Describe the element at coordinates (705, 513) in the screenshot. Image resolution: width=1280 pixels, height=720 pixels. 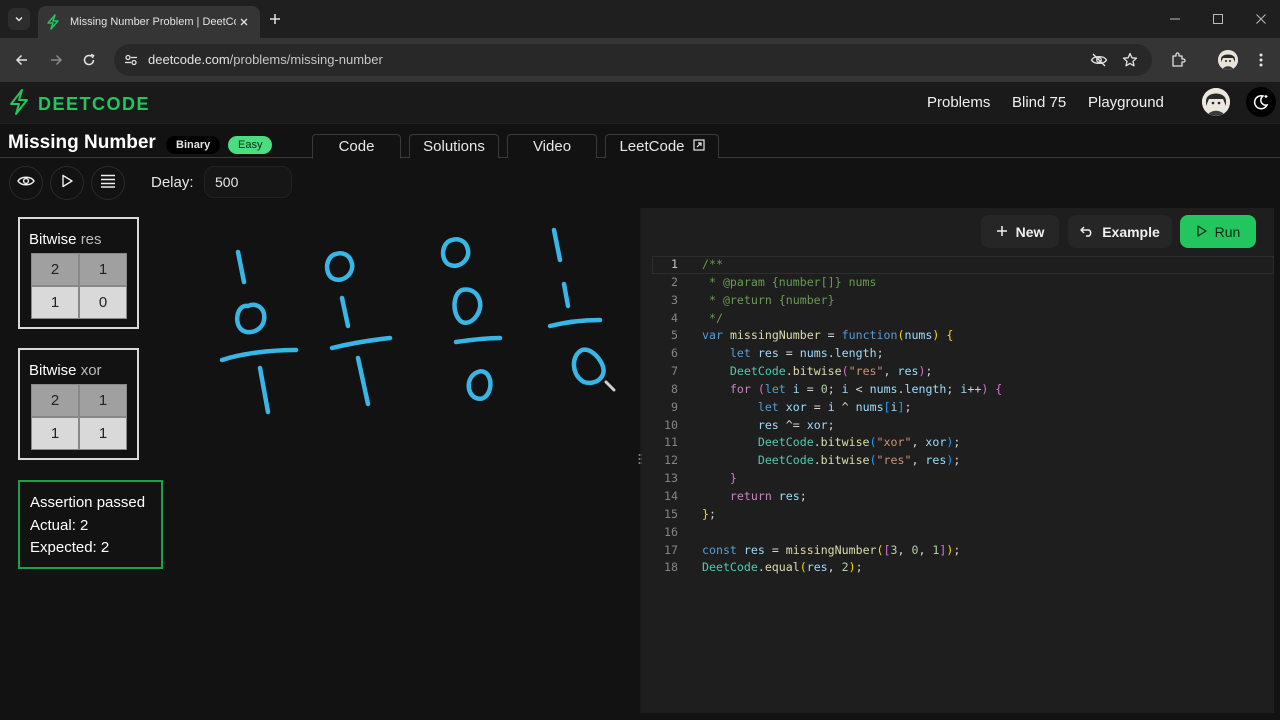
I see `code-token: }` at that location.